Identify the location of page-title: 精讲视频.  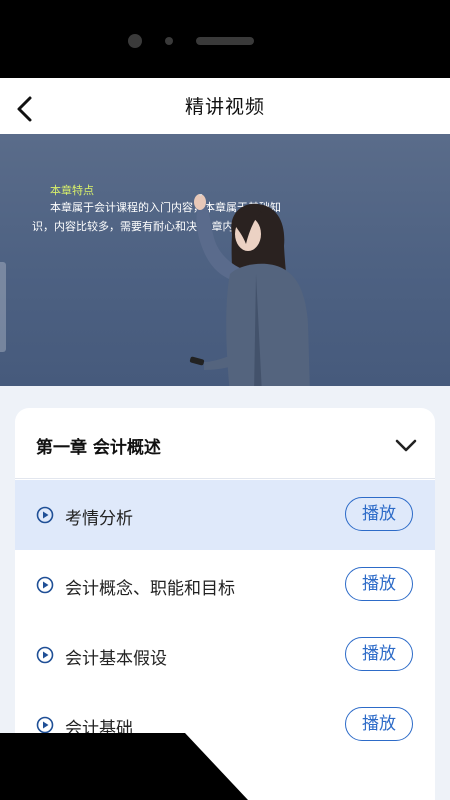
(224, 107).